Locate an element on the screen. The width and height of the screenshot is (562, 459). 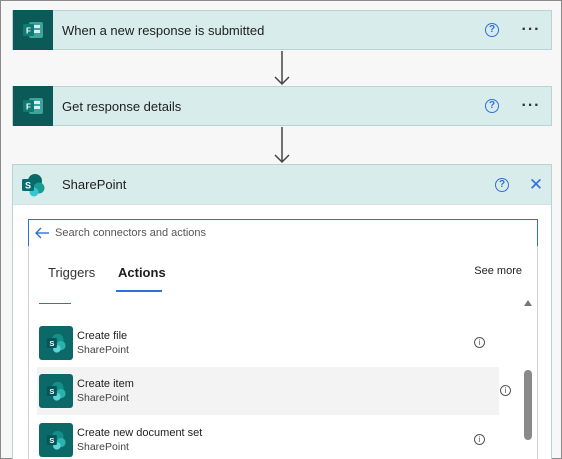
tab-actions: Actions is located at coordinates (142, 272).